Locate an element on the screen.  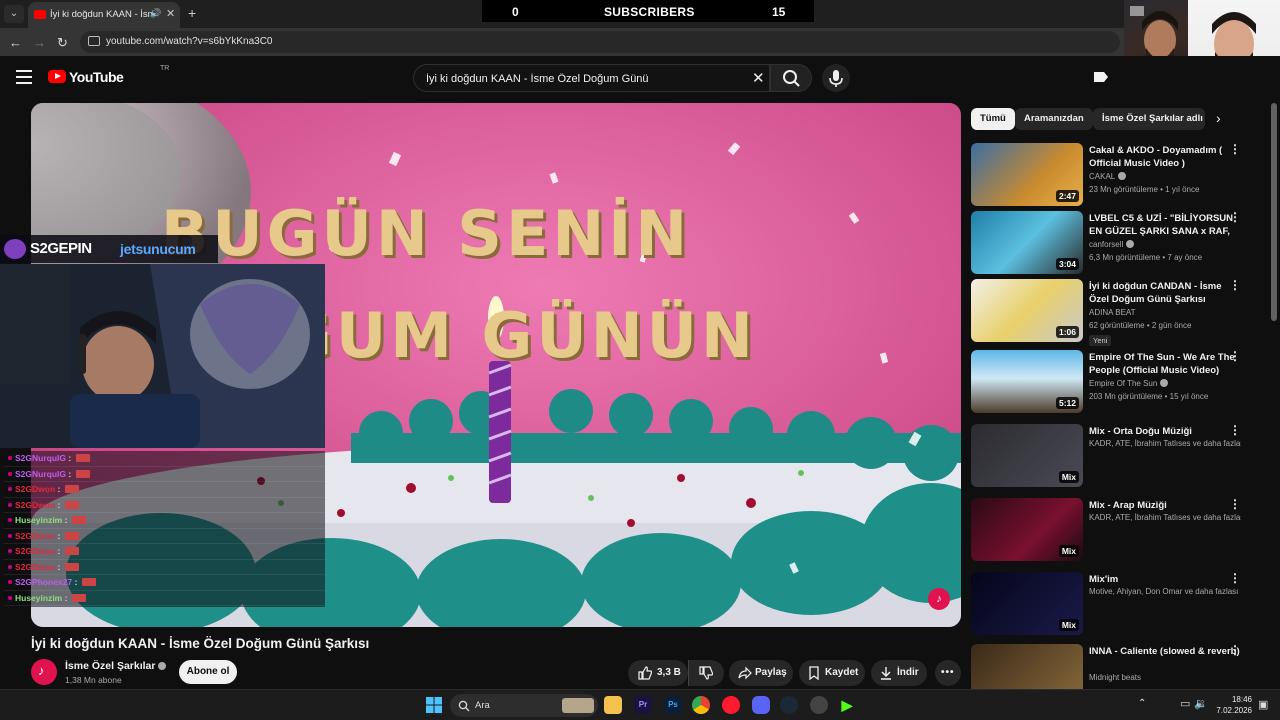
channel-avatar: ♪ is located at coordinates (44, 672).